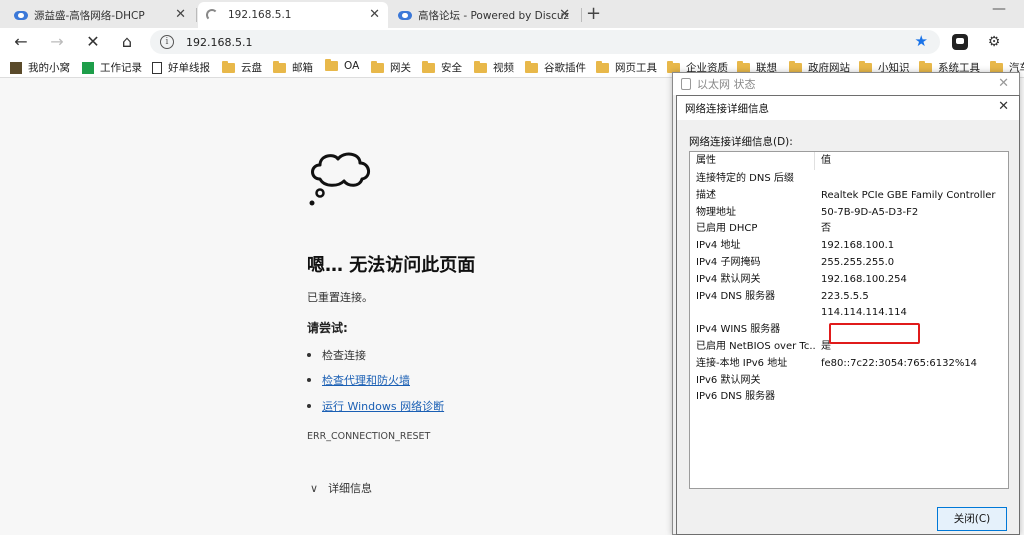 The width and height of the screenshot is (1024, 535). What do you see at coordinates (727, 108) in the screenshot?
I see `dialog-title: 网络连接详细信息` at bounding box center [727, 108].